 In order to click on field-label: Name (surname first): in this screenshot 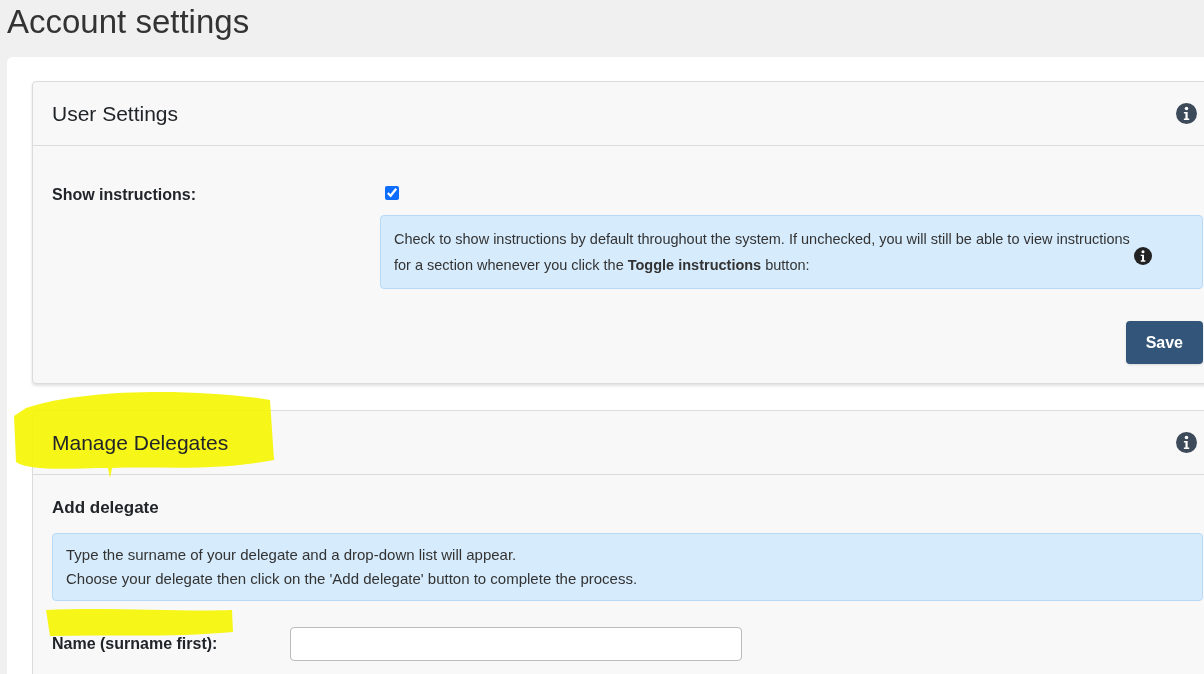, I will do `click(135, 643)`.